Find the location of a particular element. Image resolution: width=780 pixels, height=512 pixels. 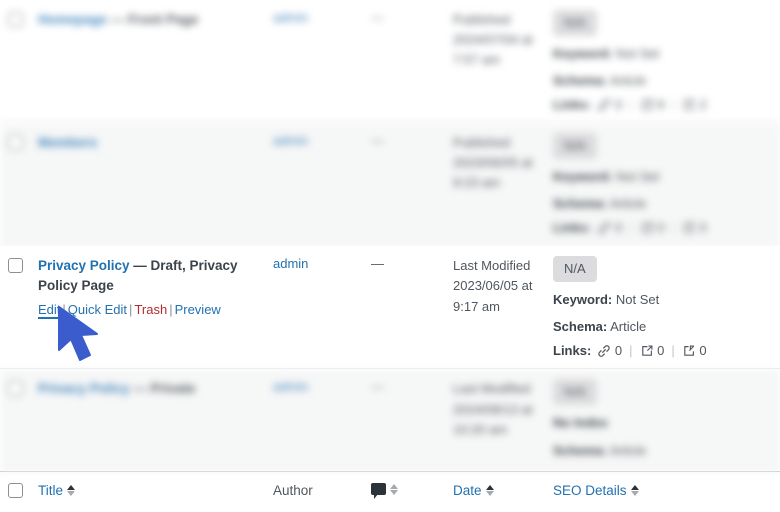

column-header-author: Author is located at coordinates (293, 491).